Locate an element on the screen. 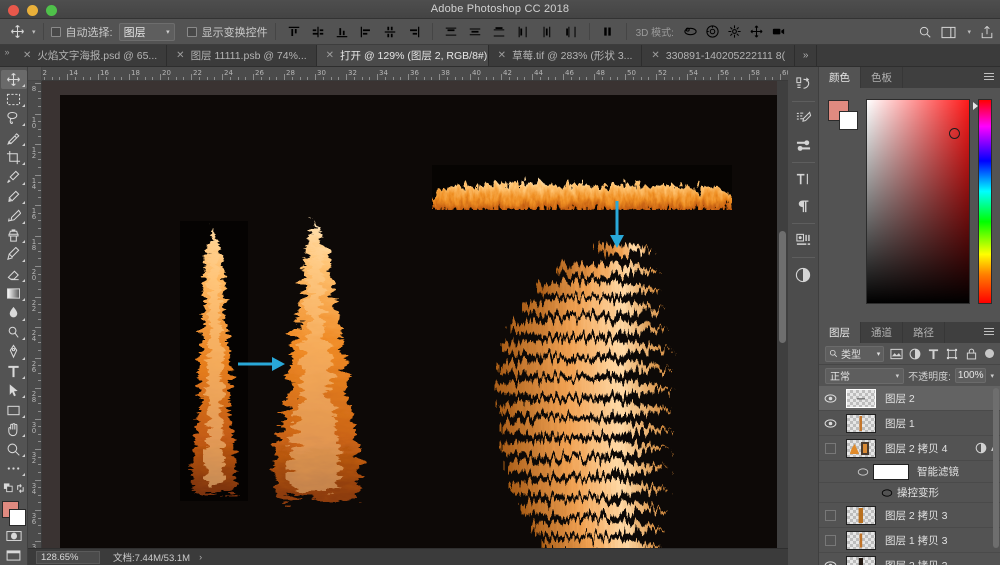 This screenshot has height=565, width=1000. color-panel-swatches is located at coordinates (843, 115).